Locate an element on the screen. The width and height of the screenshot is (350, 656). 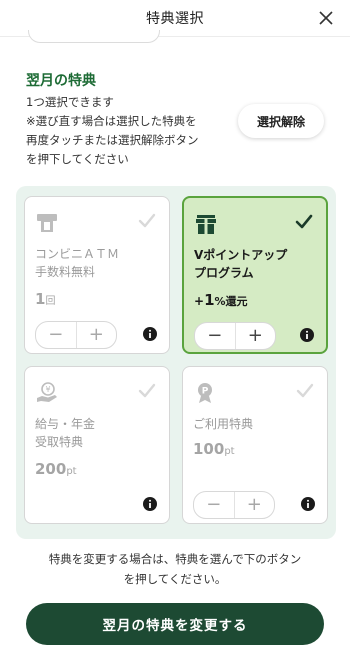
description-line: を押下してください is located at coordinates (77, 159).